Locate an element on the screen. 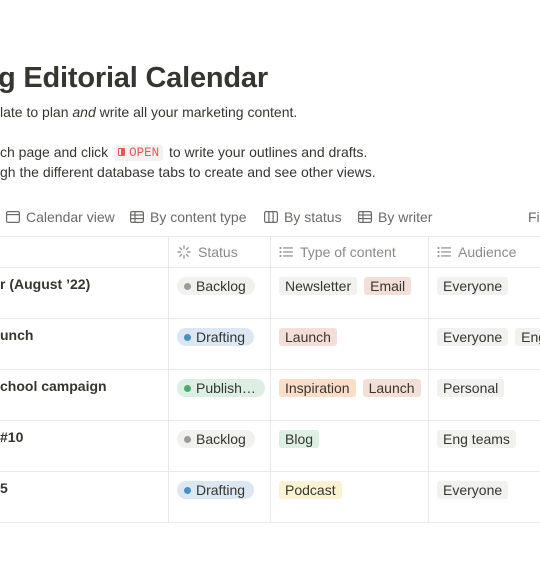 The image size is (540, 565). audience-tag: Eng is located at coordinates (527, 337).